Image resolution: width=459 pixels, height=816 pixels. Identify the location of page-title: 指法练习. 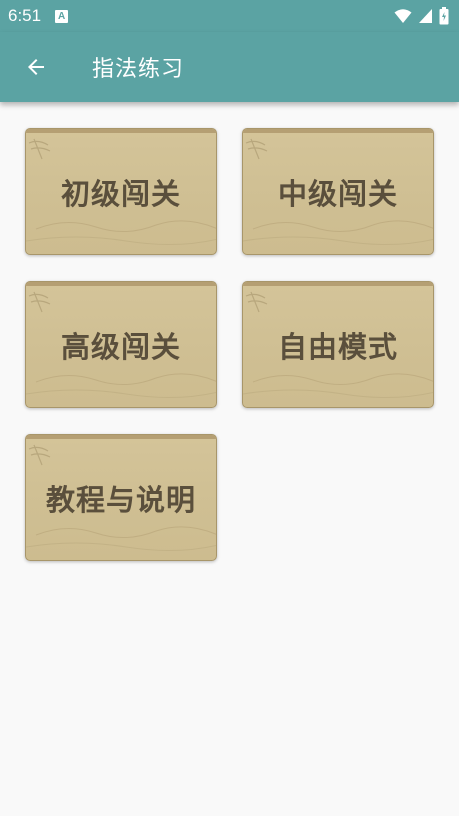
(138, 69).